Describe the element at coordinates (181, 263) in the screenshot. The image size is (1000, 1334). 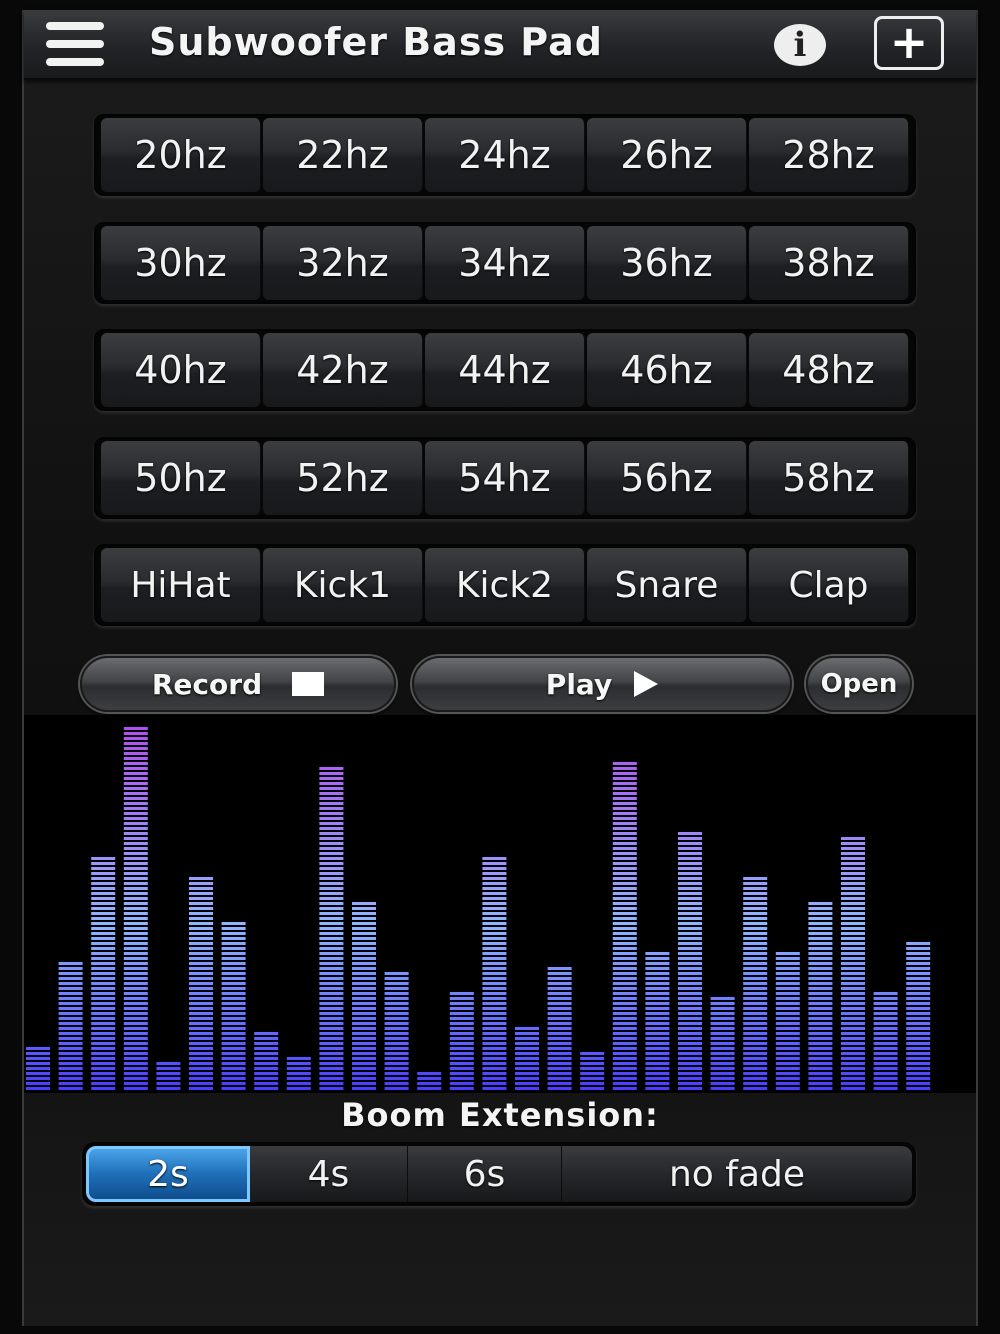
I see `pad-30hz: 30hz` at that location.